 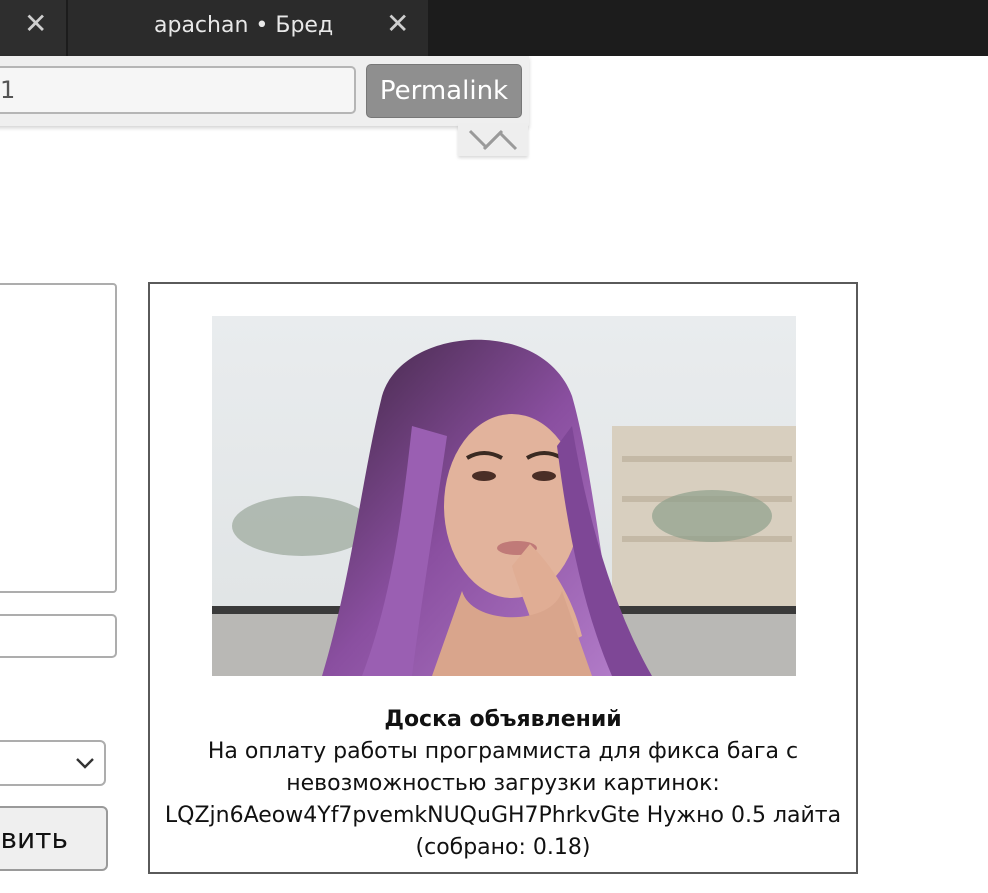 I want to click on panel-toggle-button, so click(x=493, y=140).